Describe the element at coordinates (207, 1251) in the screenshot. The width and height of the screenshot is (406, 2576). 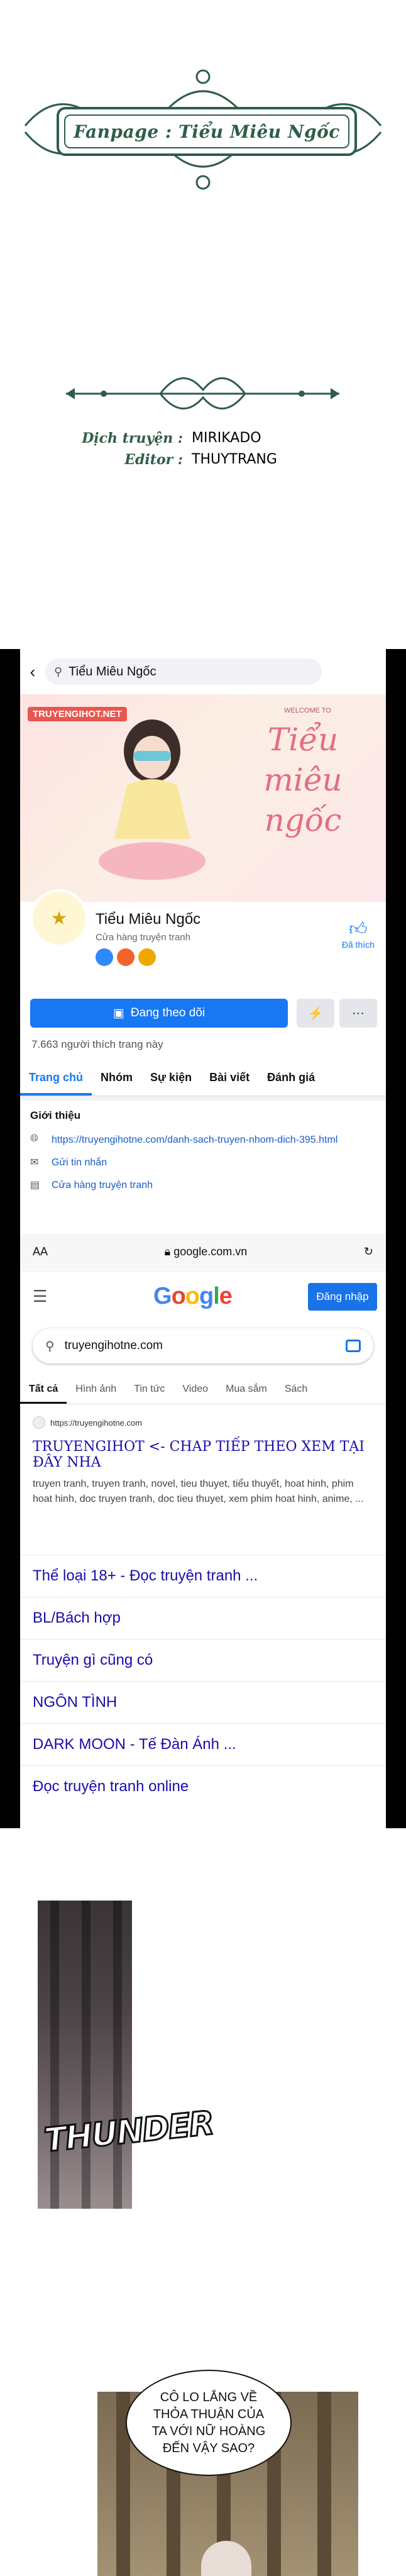
I see `address-url: 🔒︎ google.com.vn` at that location.